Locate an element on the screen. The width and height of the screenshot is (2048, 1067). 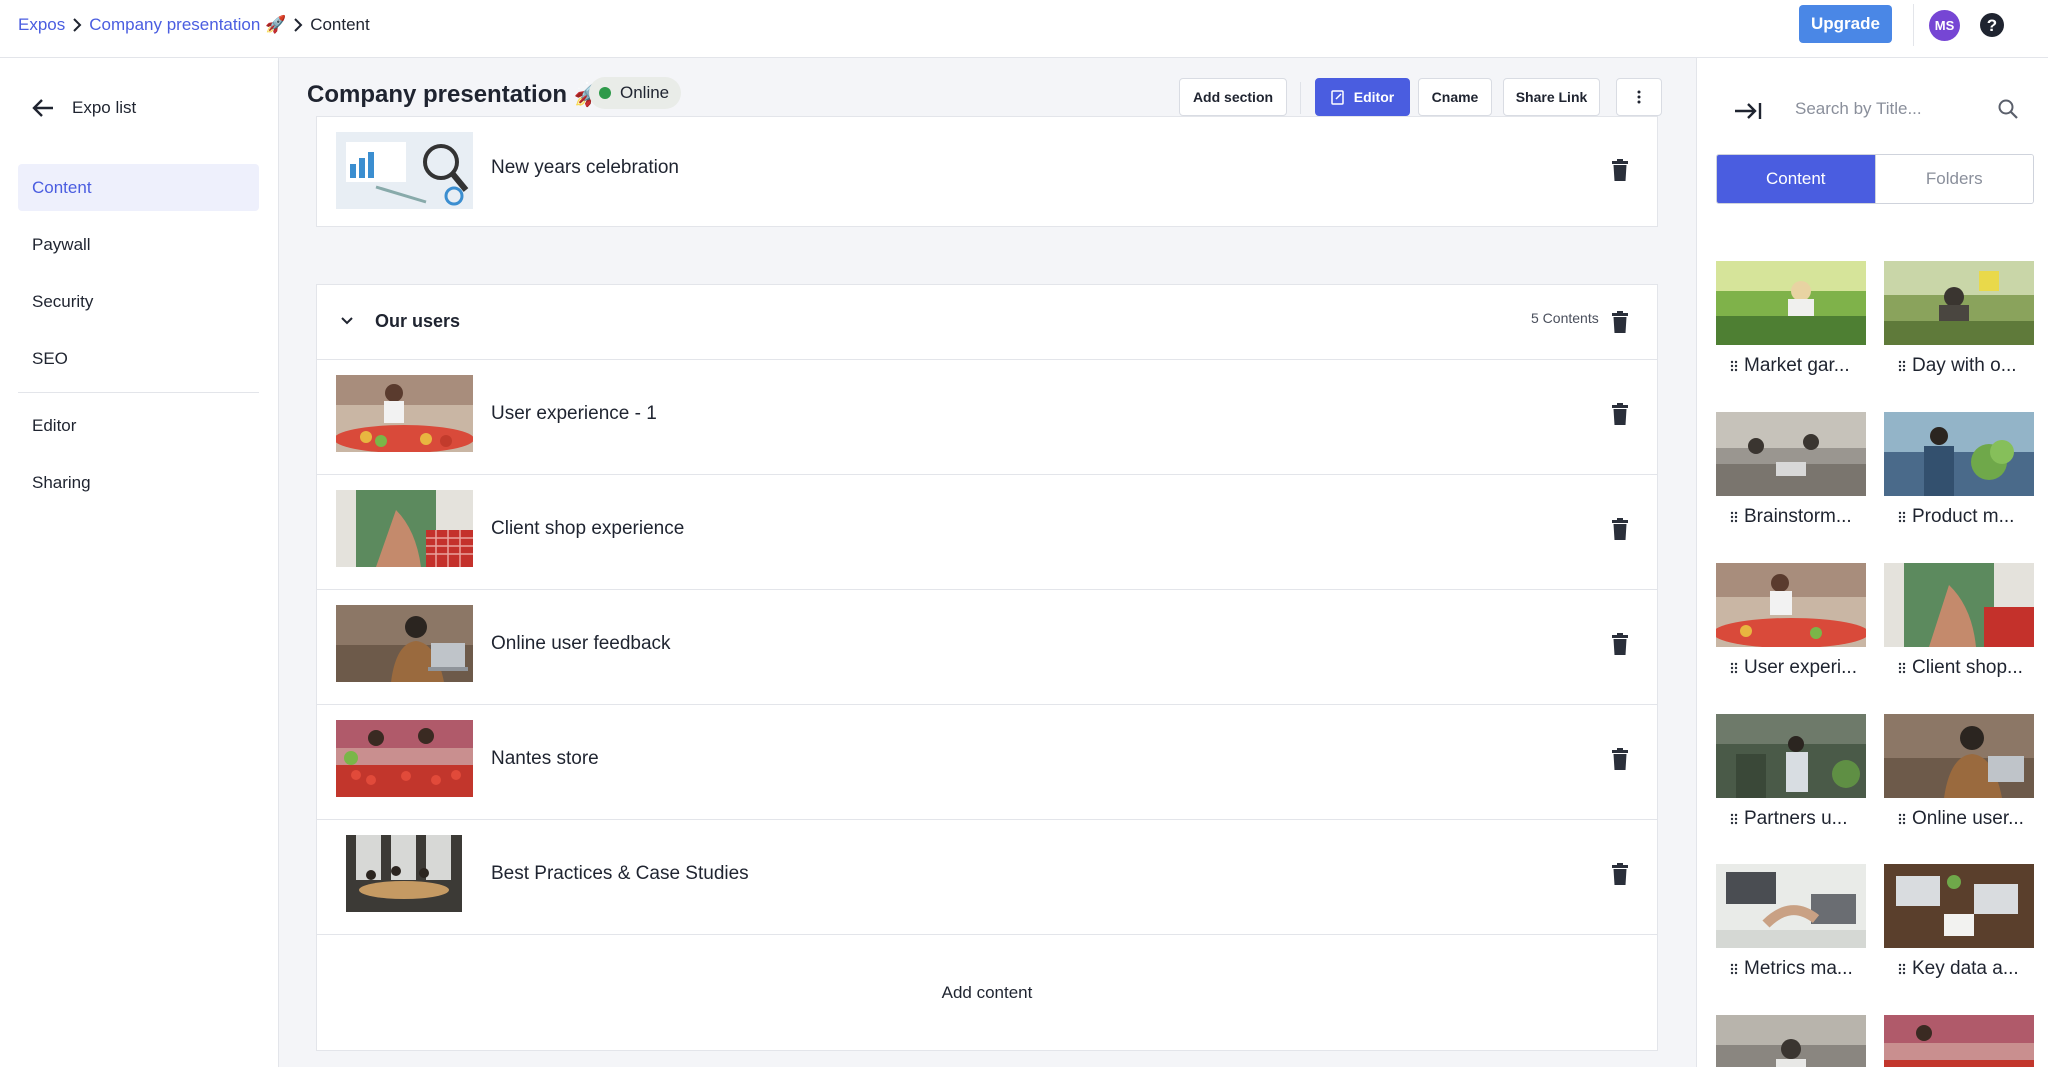
sidebar-item-content: Content is located at coordinates (138, 187).